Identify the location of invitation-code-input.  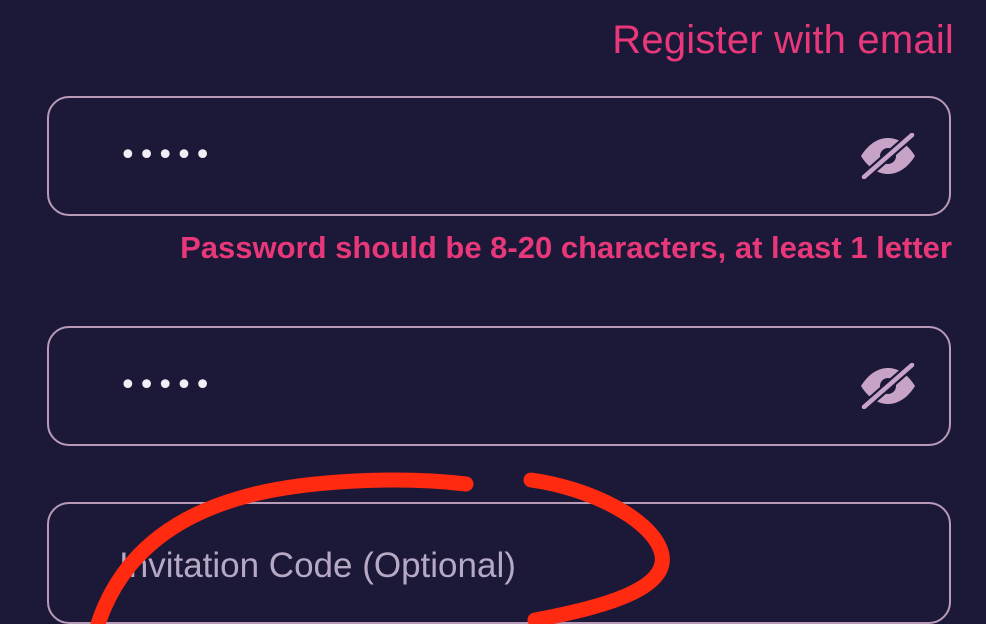
(499, 566).